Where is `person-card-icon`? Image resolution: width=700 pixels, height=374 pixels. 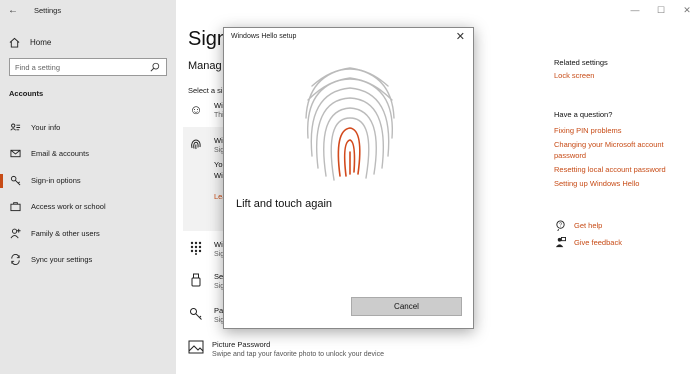
person-card-icon is located at coordinates (15, 127).